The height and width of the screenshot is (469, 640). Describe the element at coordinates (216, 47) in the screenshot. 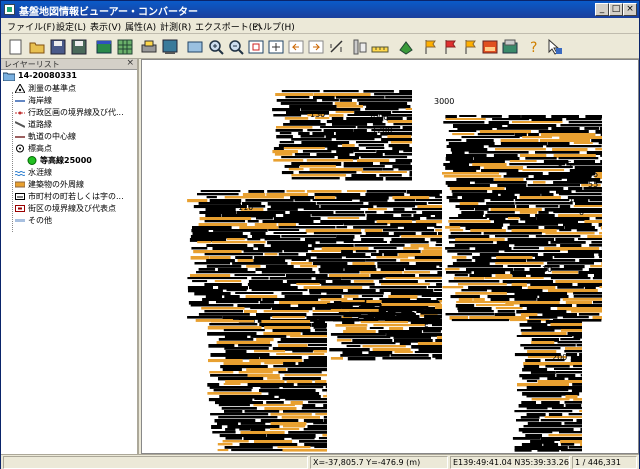

I see `zoom-in-icon` at that location.